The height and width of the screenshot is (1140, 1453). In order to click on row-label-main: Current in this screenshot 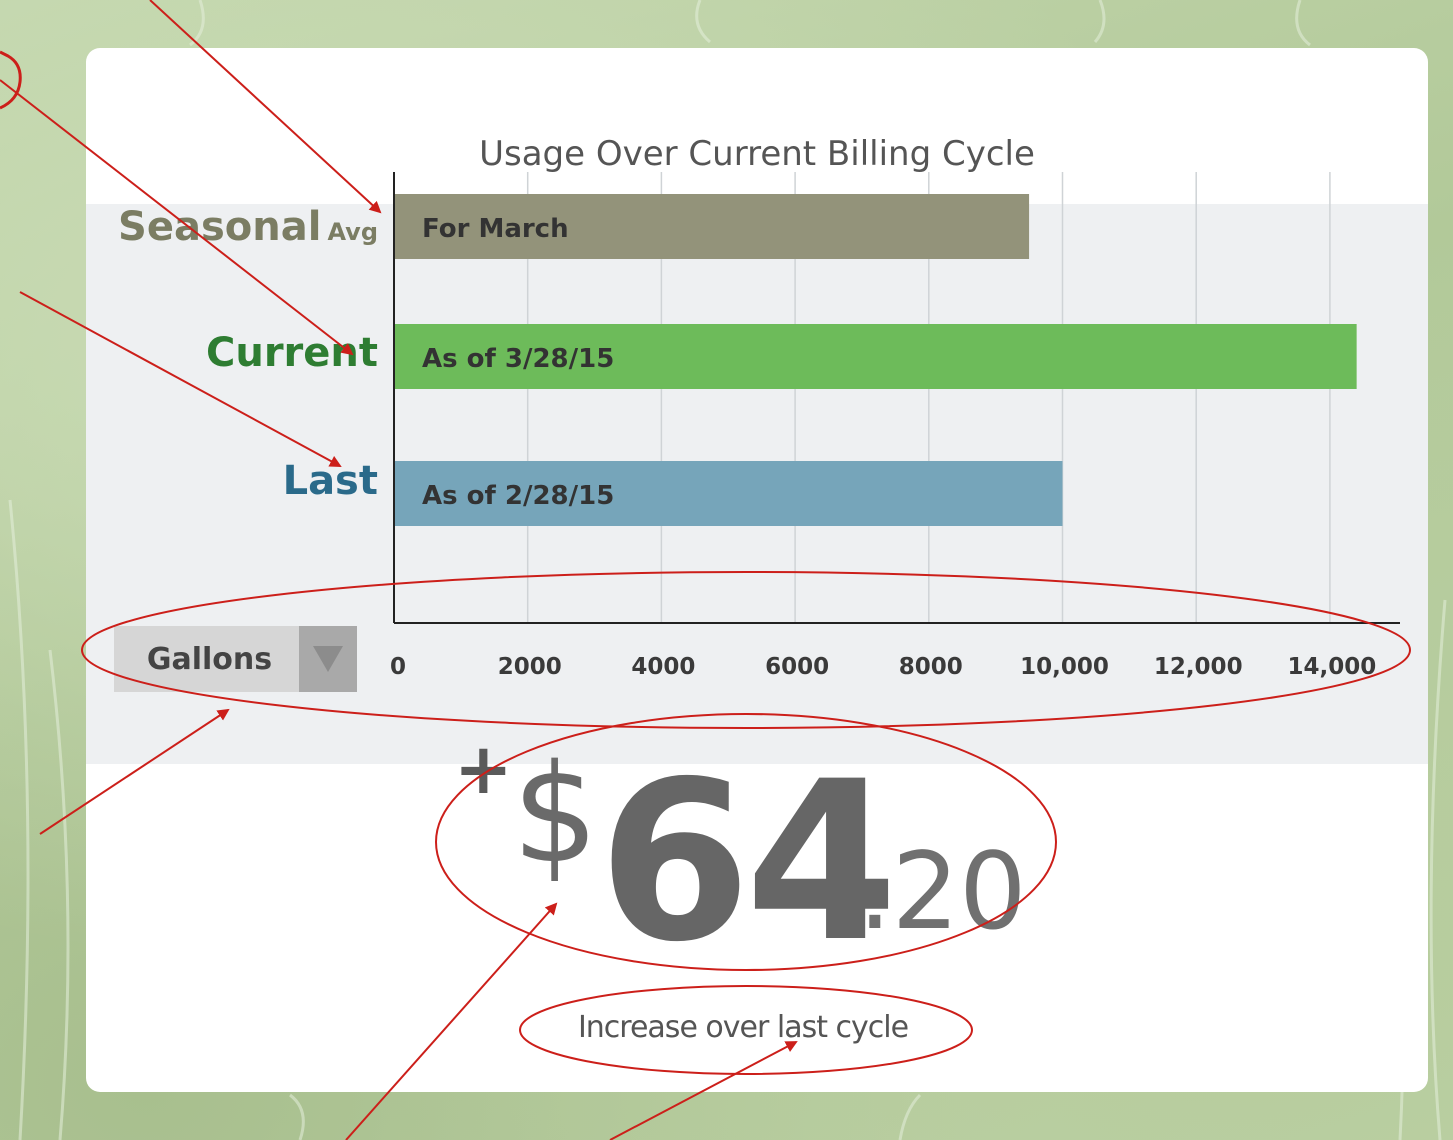, I will do `click(292, 353)`.